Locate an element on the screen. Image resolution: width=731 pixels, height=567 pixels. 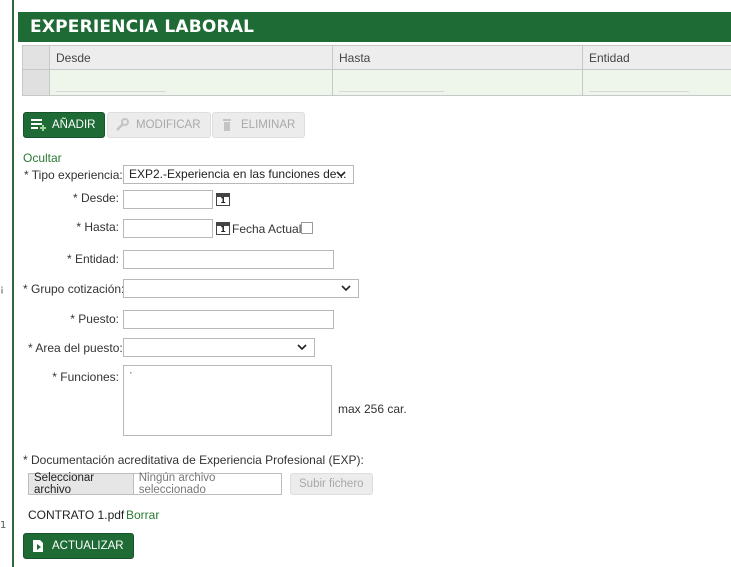
desde-date-input is located at coordinates (168, 199).